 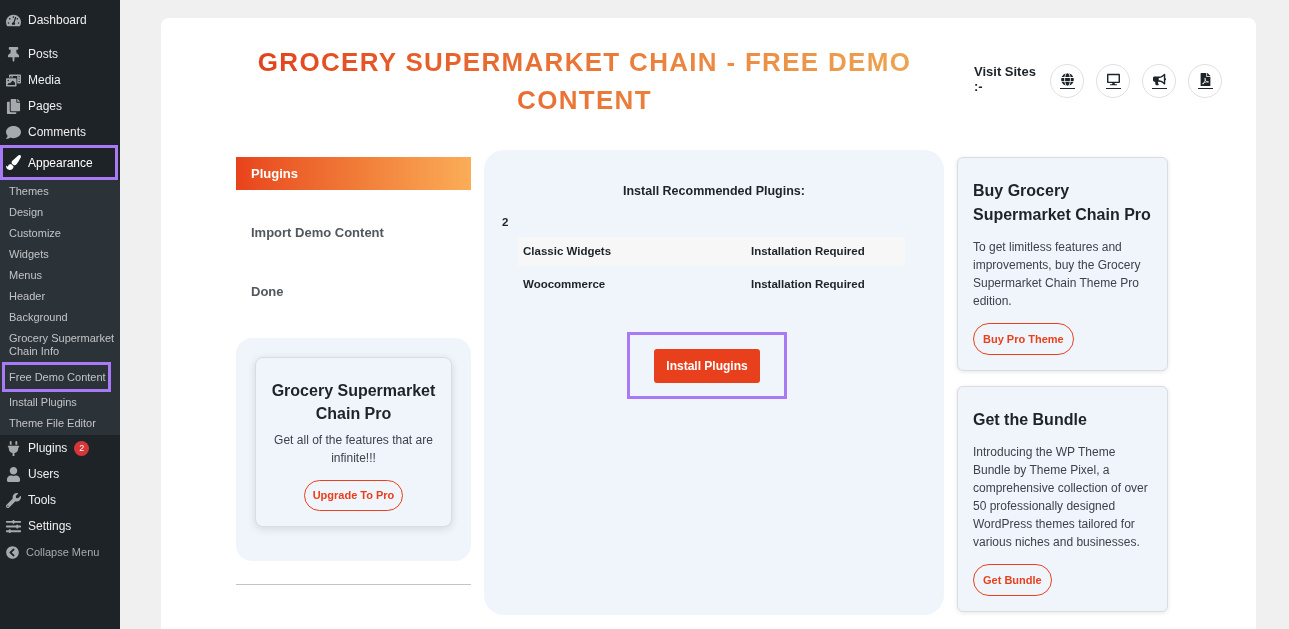 I want to click on sidebar-item: Pages, so click(x=60, y=106).